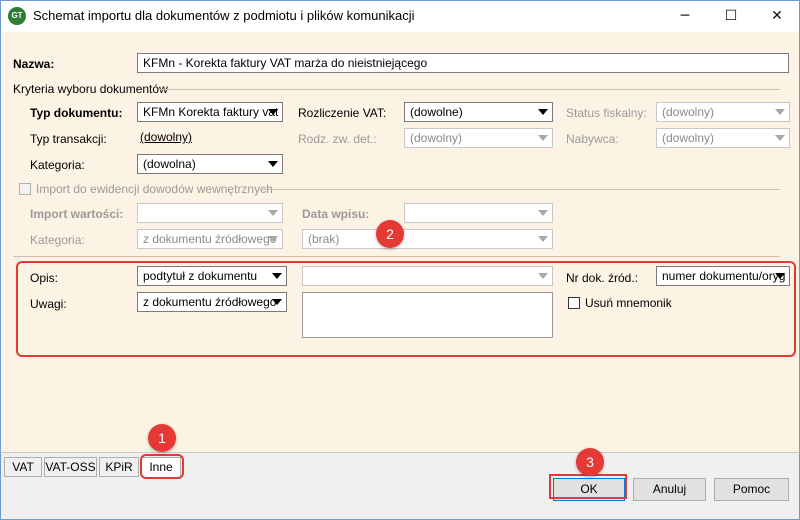 The width and height of the screenshot is (800, 520). I want to click on import-category-label: Kategoria:, so click(57, 240).